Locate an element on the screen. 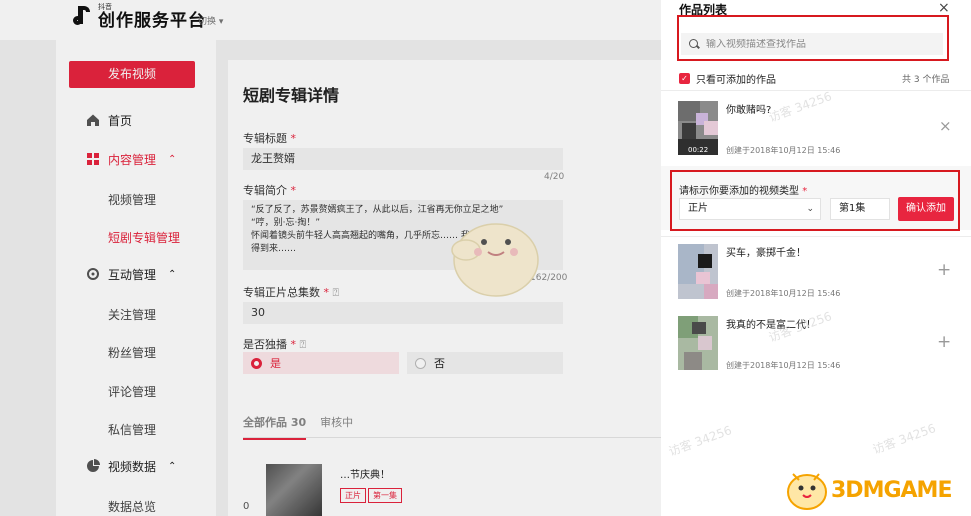 This screenshot has height=516, width=971. video-thumbnail: 00:22 is located at coordinates (698, 128).